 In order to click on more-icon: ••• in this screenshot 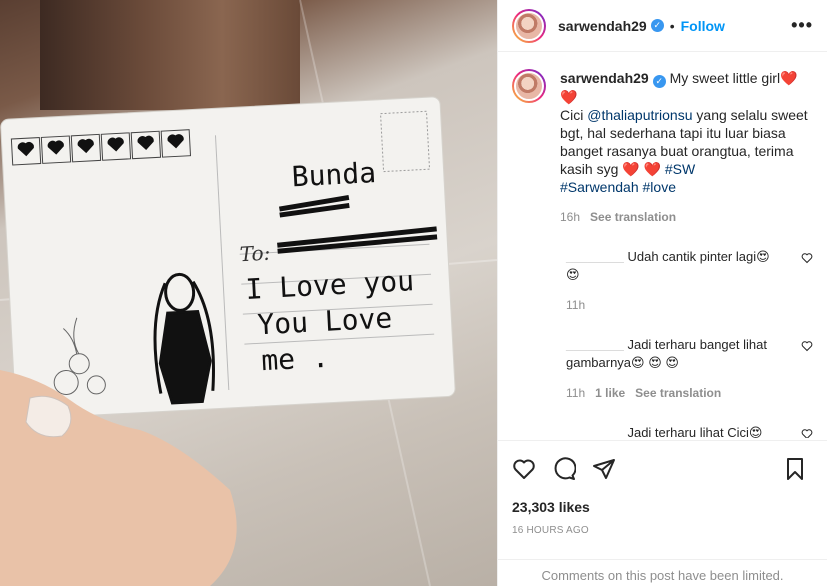, I will do `click(802, 25)`.